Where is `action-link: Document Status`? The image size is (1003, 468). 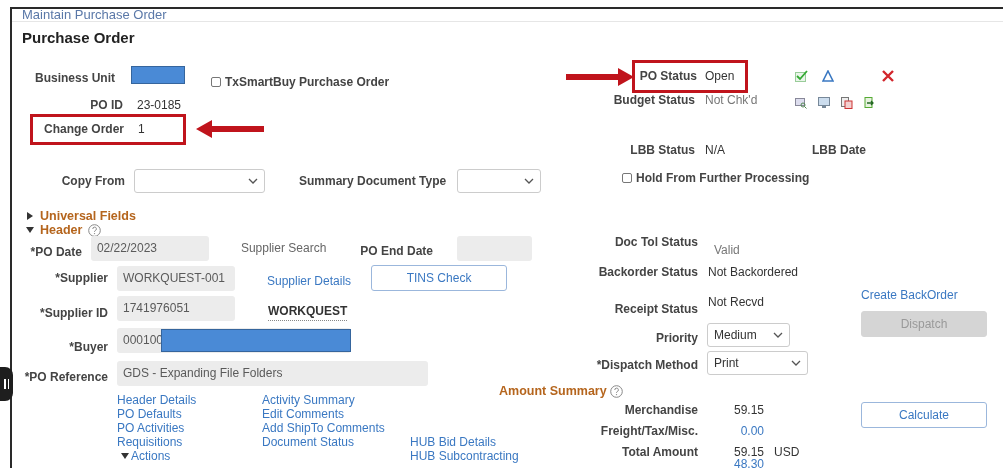 action-link: Document Status is located at coordinates (336, 442).